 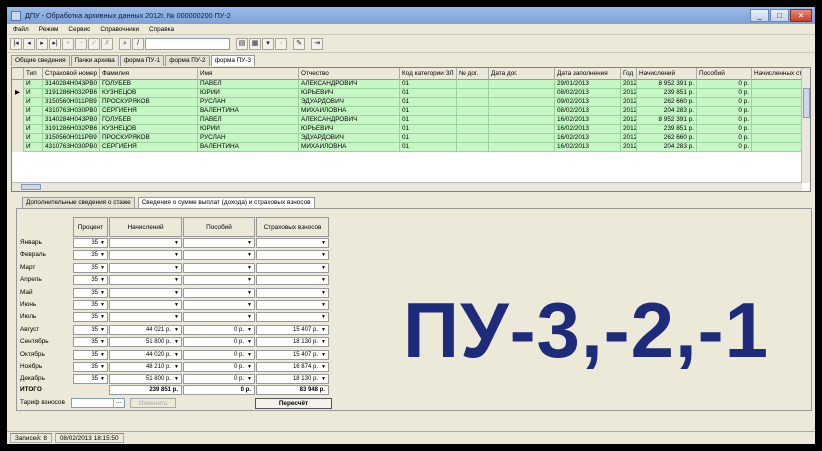 What do you see at coordinates (248, 93) in the screenshot?
I see `grid-cell: ЮРИЙ` at bounding box center [248, 93].